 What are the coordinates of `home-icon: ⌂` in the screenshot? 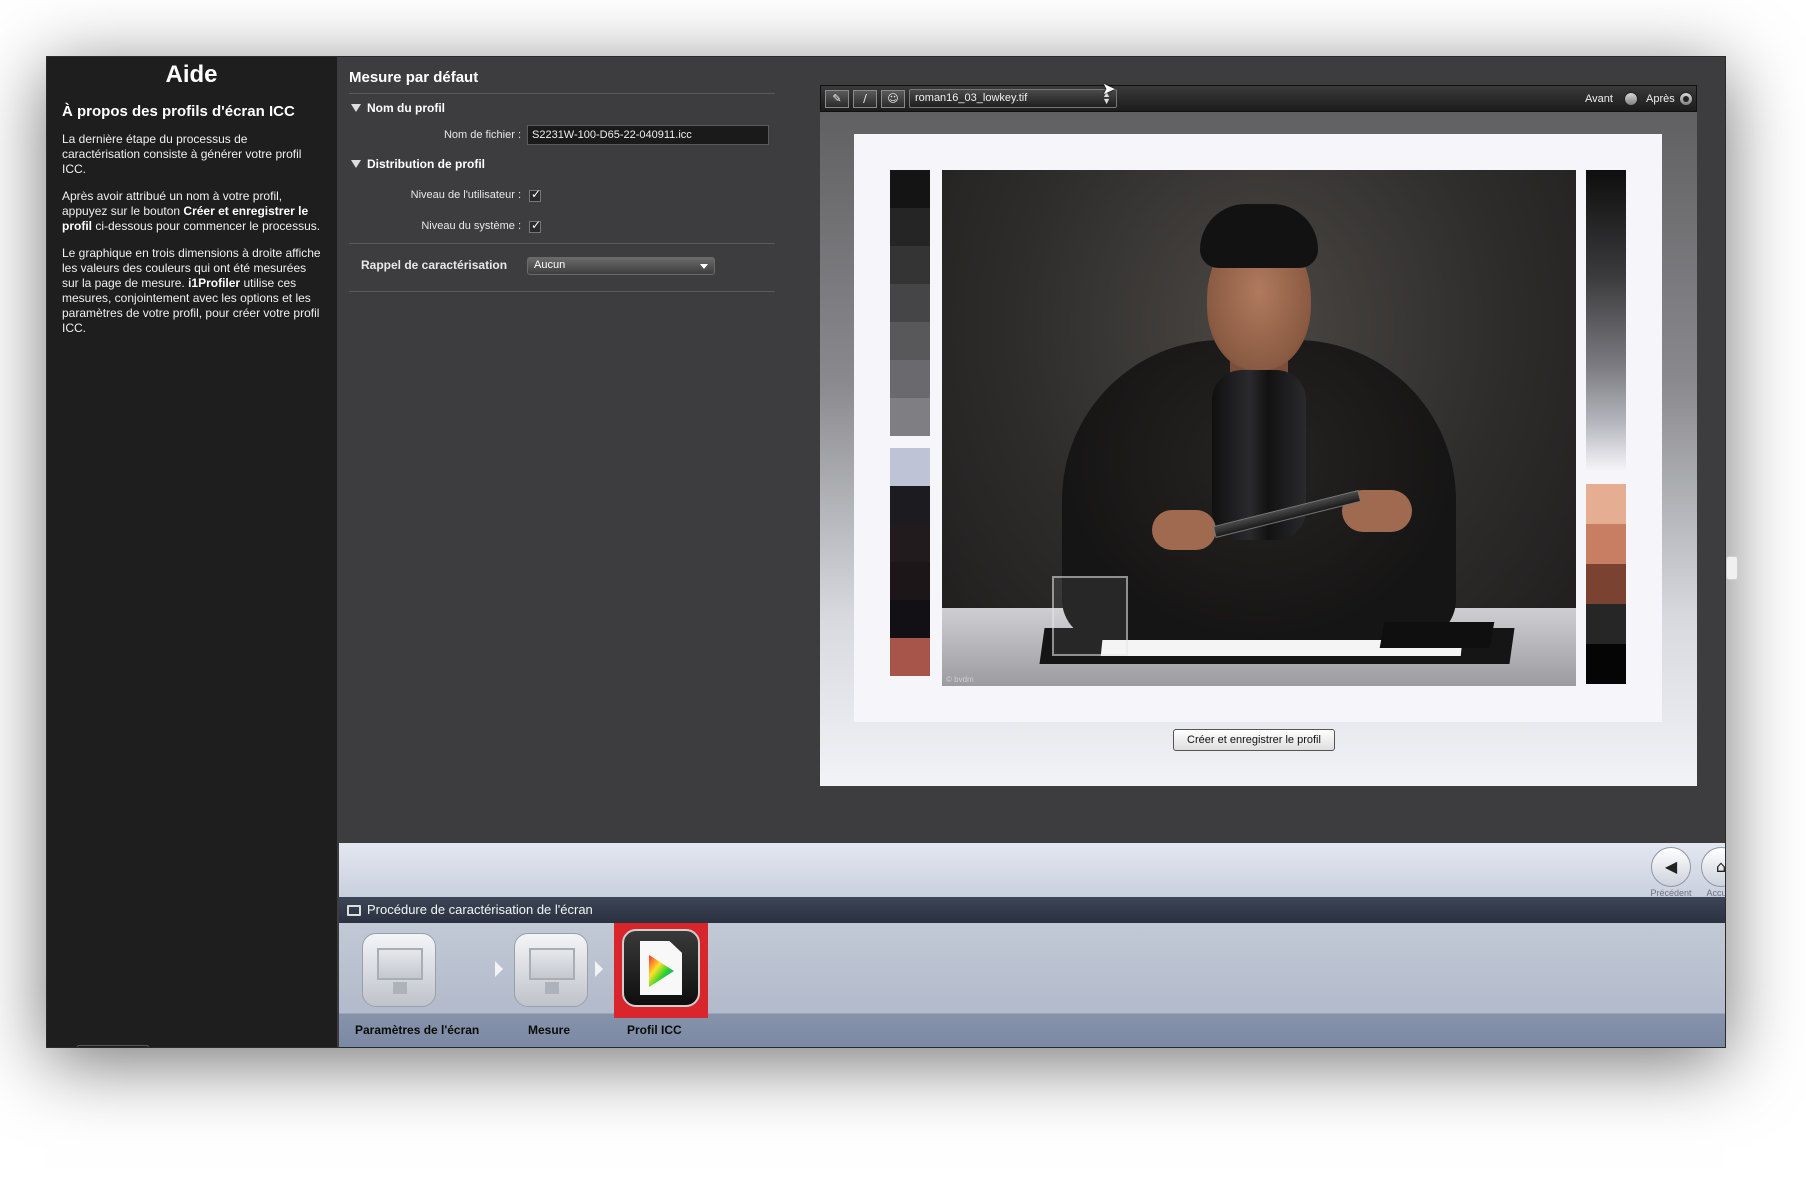 It's located at (1720, 866).